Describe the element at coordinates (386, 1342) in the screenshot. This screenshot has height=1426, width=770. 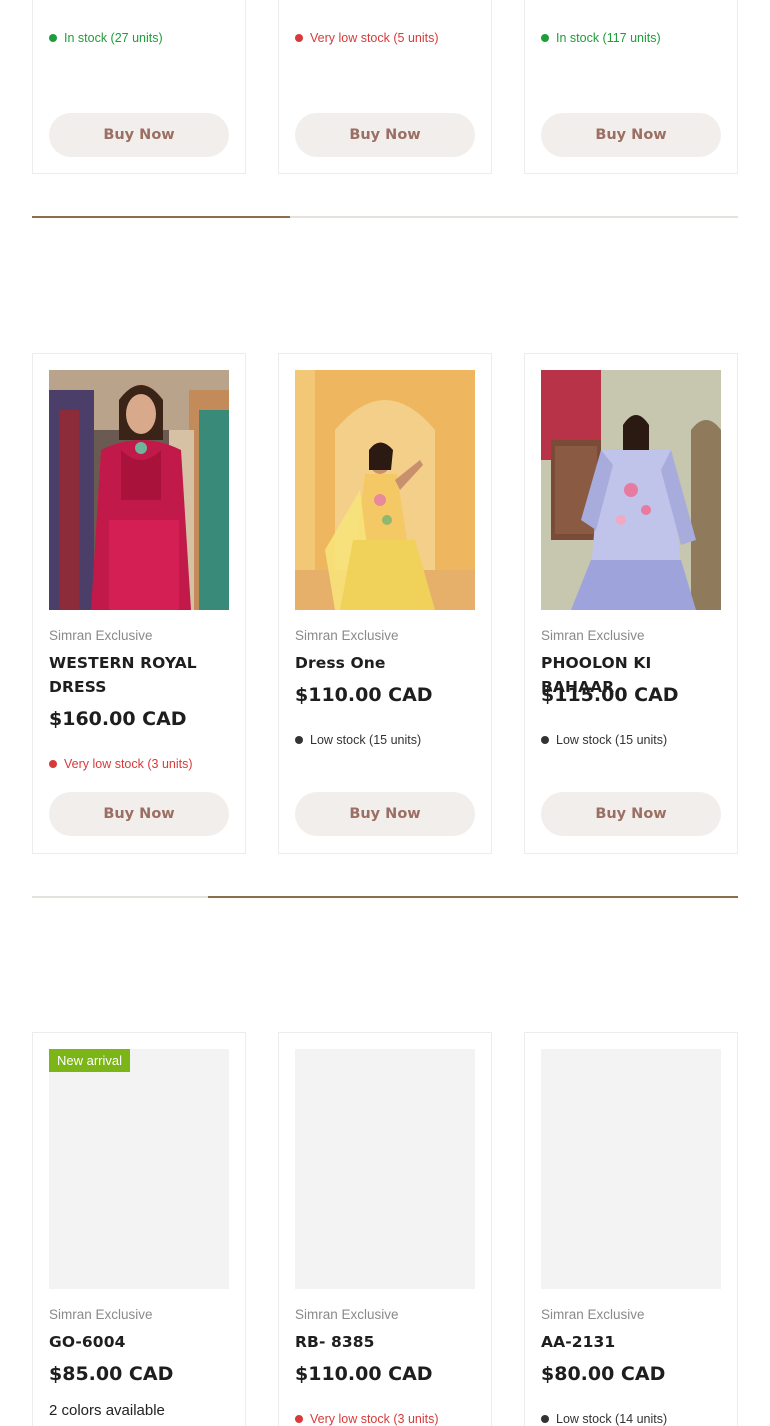
I see `product-title: RB- 8385` at that location.